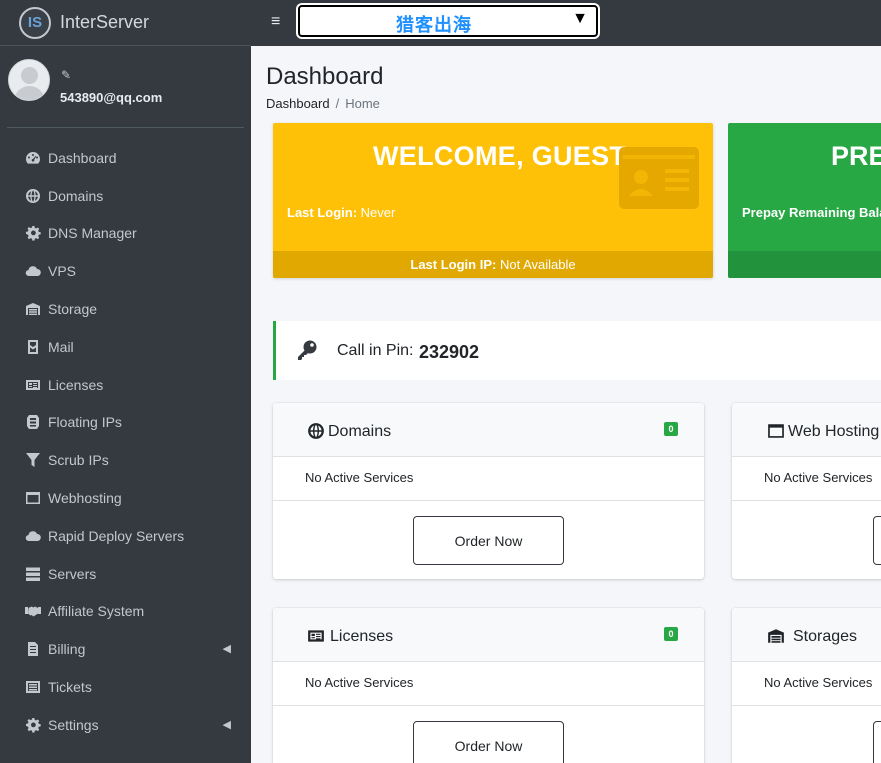 This screenshot has height=763, width=881. I want to click on sidebar-item-rapid-deploy-servers: Rapid Deploy Servers, so click(125, 536).